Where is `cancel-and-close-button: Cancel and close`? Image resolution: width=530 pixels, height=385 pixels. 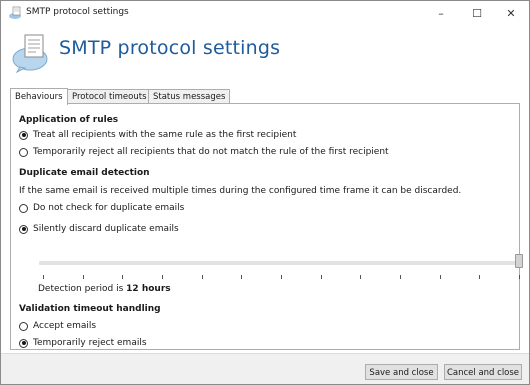 cancel-and-close-button: Cancel and close is located at coordinates (483, 372).